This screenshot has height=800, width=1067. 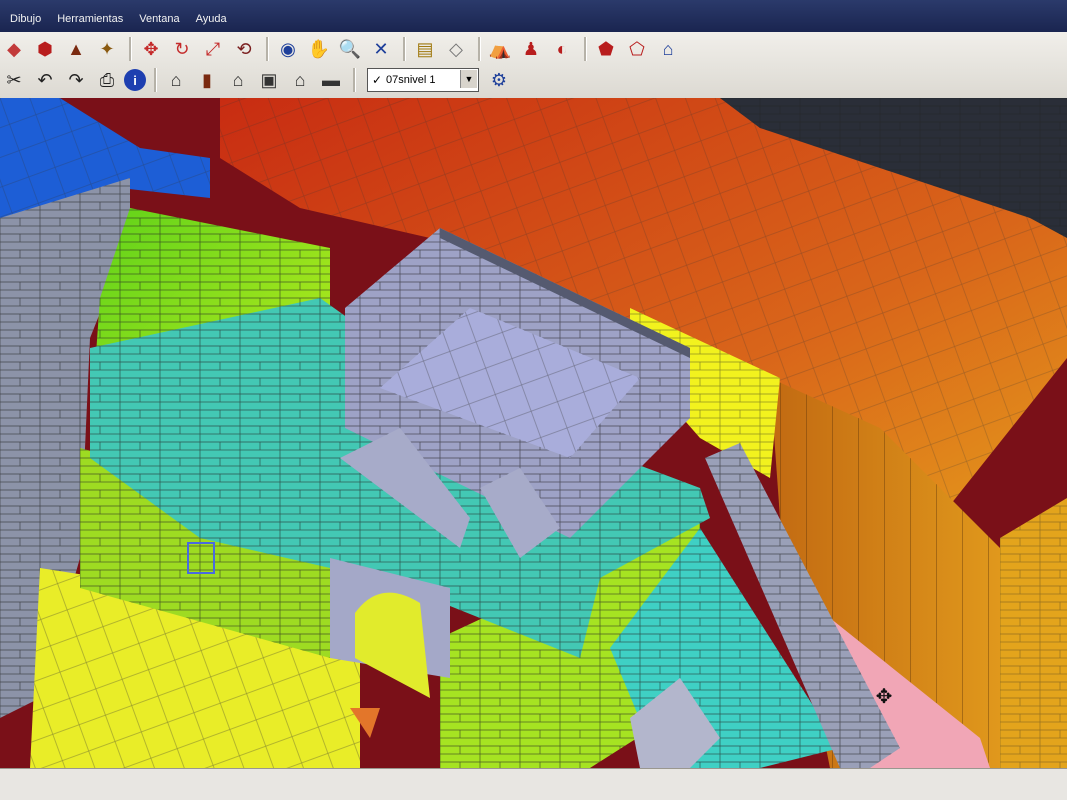 What do you see at coordinates (531, 49) in the screenshot?
I see `position-camera-icon: ♟` at bounding box center [531, 49].